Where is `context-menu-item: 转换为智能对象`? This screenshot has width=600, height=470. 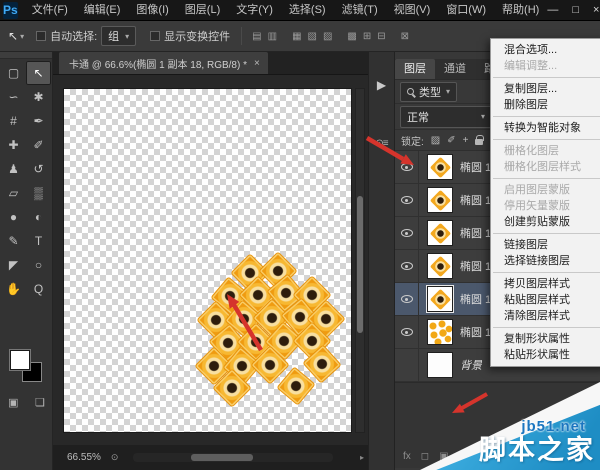
context-menu-item: 转换为智能对象 is located at coordinates (545, 128).